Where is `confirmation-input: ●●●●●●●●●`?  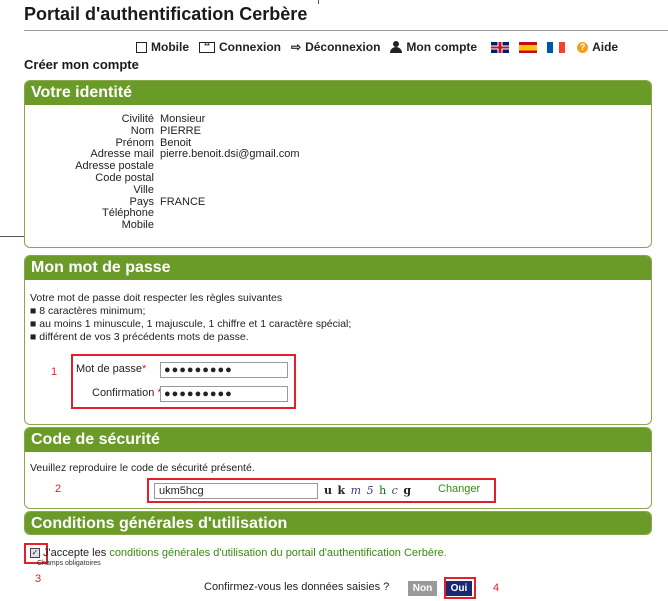
confirmation-input: ●●●●●●●●● is located at coordinates (224, 394).